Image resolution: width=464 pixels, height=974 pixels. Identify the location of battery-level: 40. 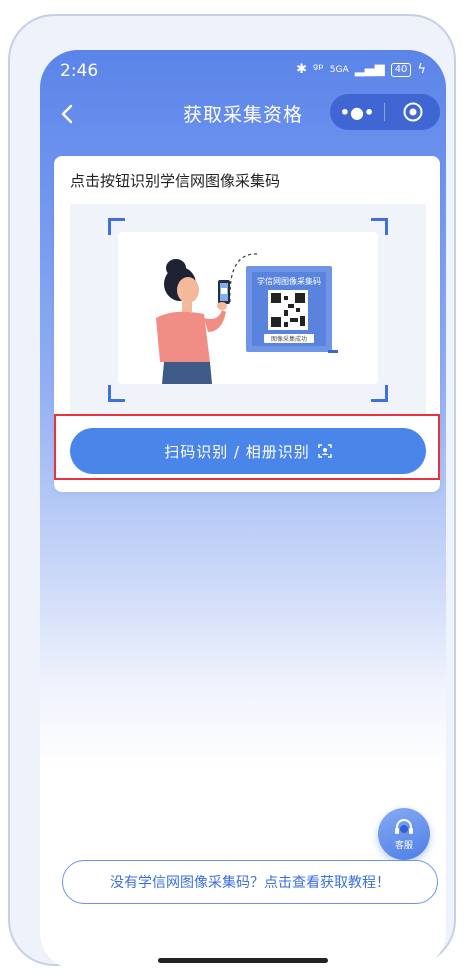
(401, 69).